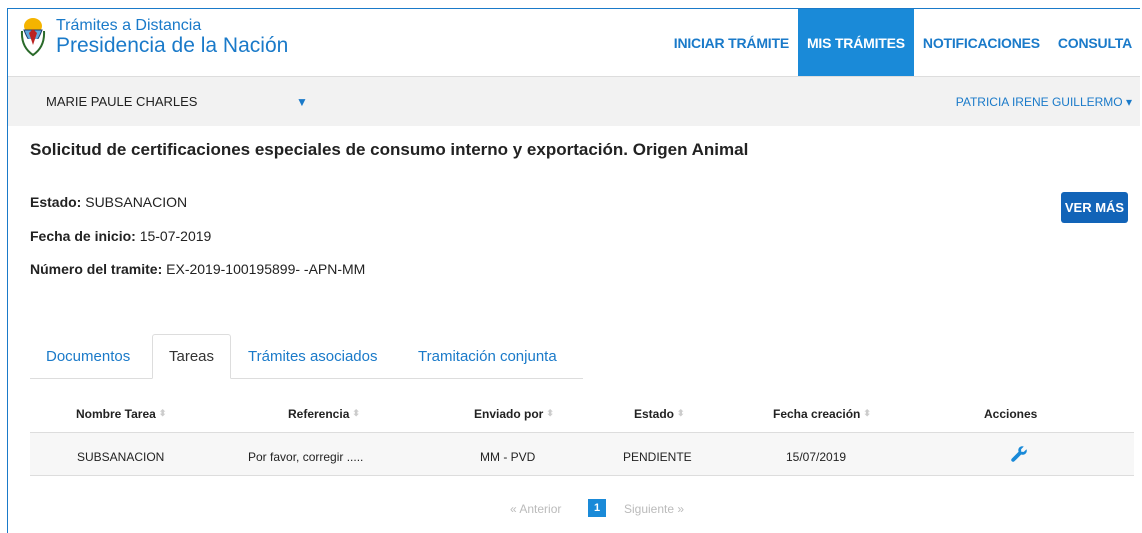 This screenshot has width=1142, height=533. I want to click on col-referencia: Referencia ⬍, so click(324, 414).